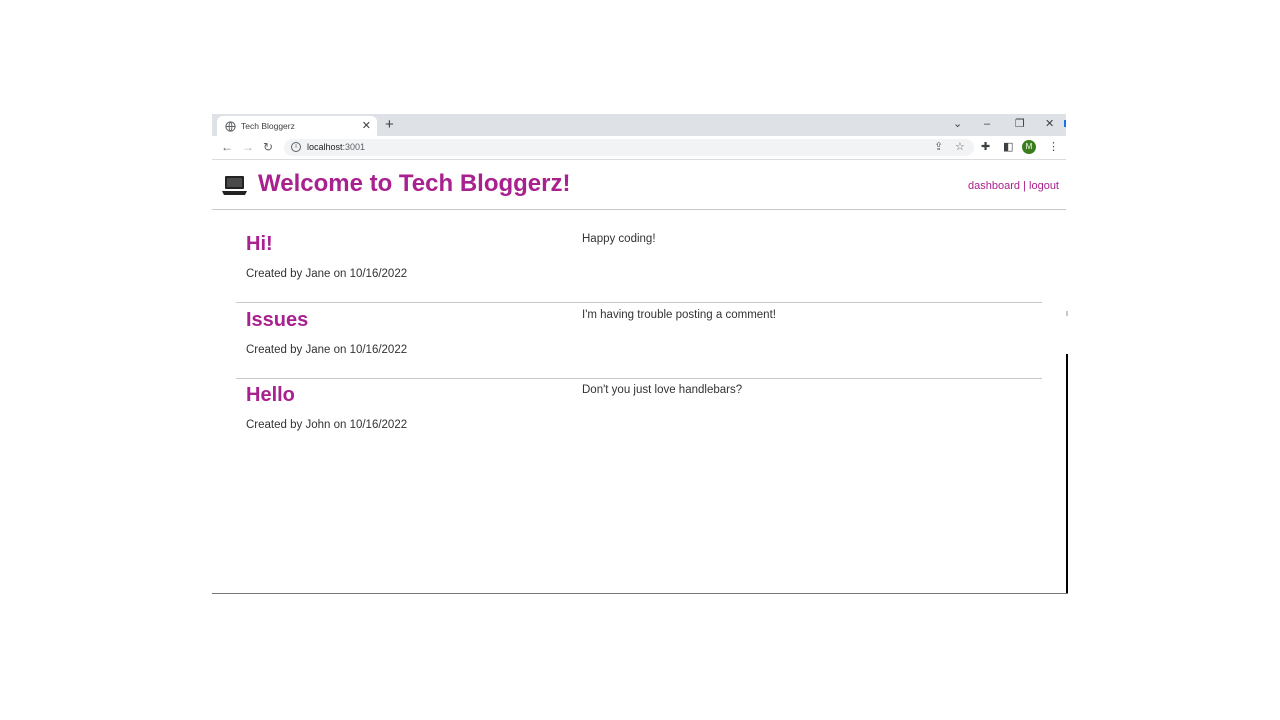 This screenshot has height=720, width=1280. Describe the element at coordinates (268, 147) in the screenshot. I see `reload-icon: ↻` at that location.